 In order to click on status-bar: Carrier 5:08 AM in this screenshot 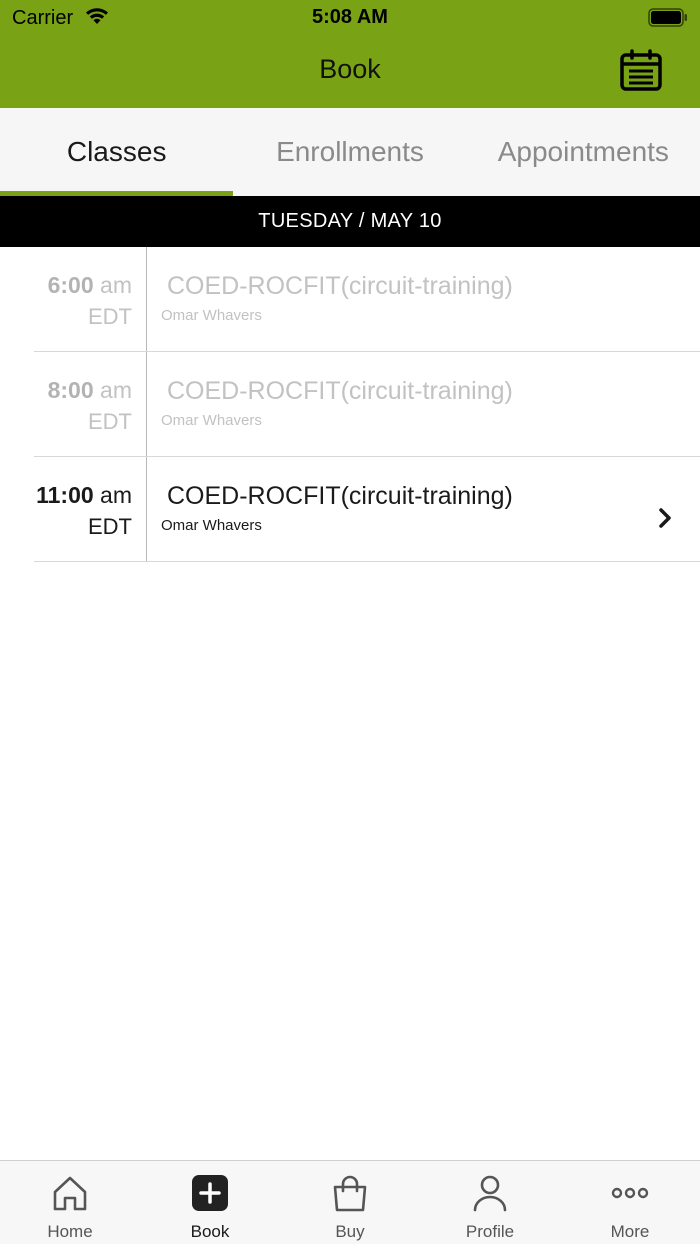, I will do `click(350, 18)`.